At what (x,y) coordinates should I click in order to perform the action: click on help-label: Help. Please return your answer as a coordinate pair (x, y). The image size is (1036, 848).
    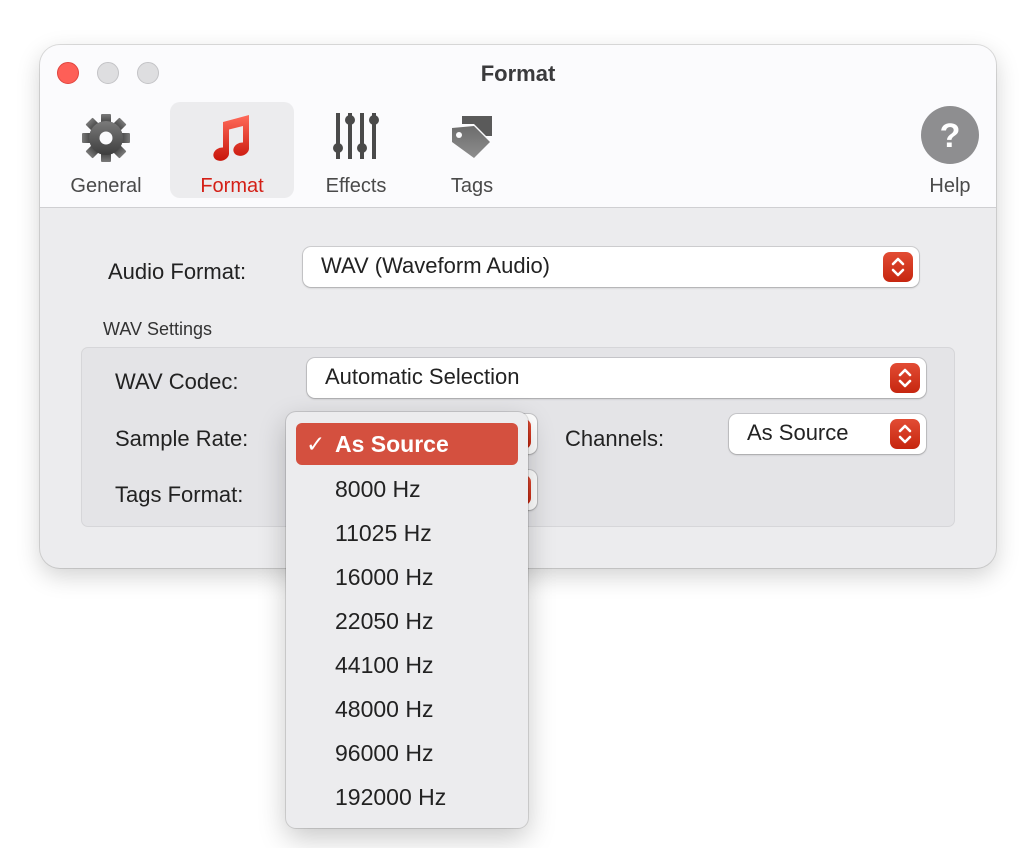
    Looking at the image, I should click on (950, 186).